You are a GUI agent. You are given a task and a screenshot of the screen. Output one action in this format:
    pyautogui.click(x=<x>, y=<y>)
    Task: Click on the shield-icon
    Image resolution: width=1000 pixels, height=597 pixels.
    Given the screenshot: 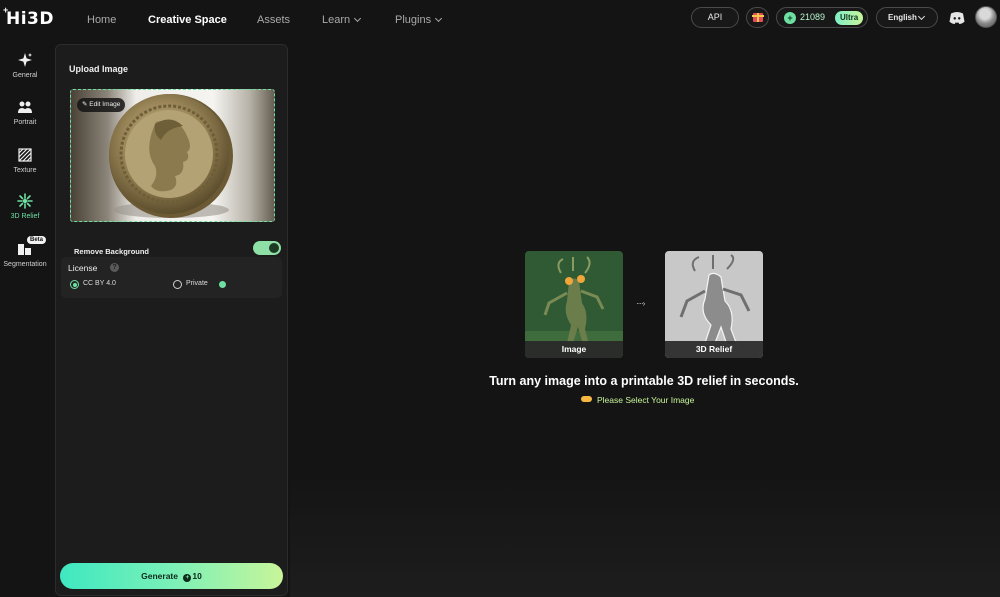 What is the action you would take?
    pyautogui.click(x=222, y=284)
    